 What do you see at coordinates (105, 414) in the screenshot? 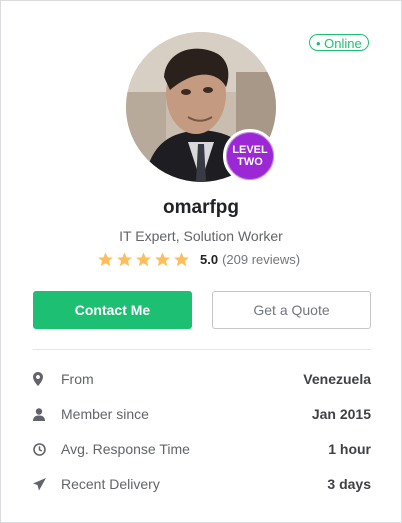
I see `stat-label: Member since` at bounding box center [105, 414].